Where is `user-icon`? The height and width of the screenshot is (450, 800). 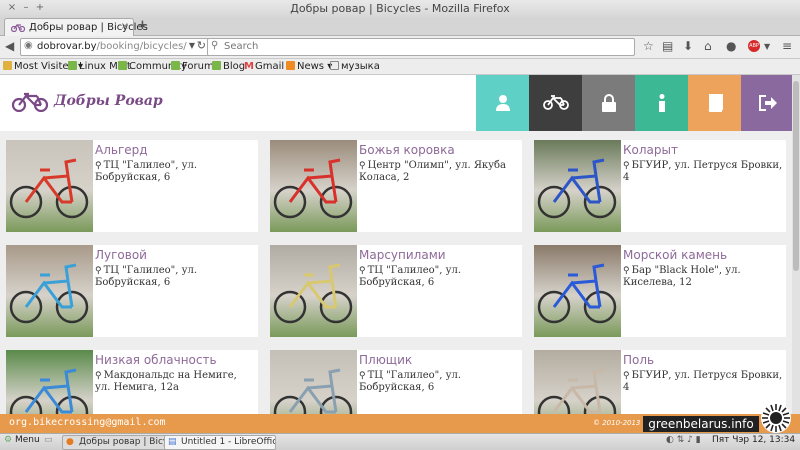 user-icon is located at coordinates (503, 103).